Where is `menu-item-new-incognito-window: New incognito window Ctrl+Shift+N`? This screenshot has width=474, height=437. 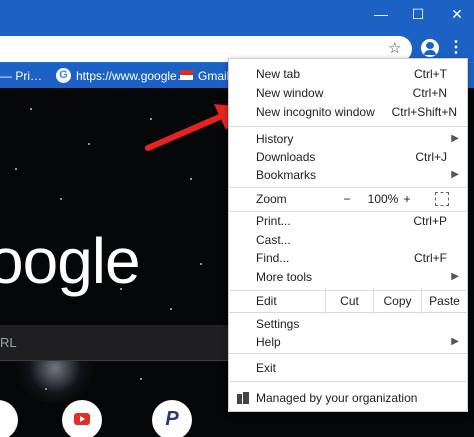
menu-item-new-incognito-window: New incognito window Ctrl+Shift+N is located at coordinates (348, 112).